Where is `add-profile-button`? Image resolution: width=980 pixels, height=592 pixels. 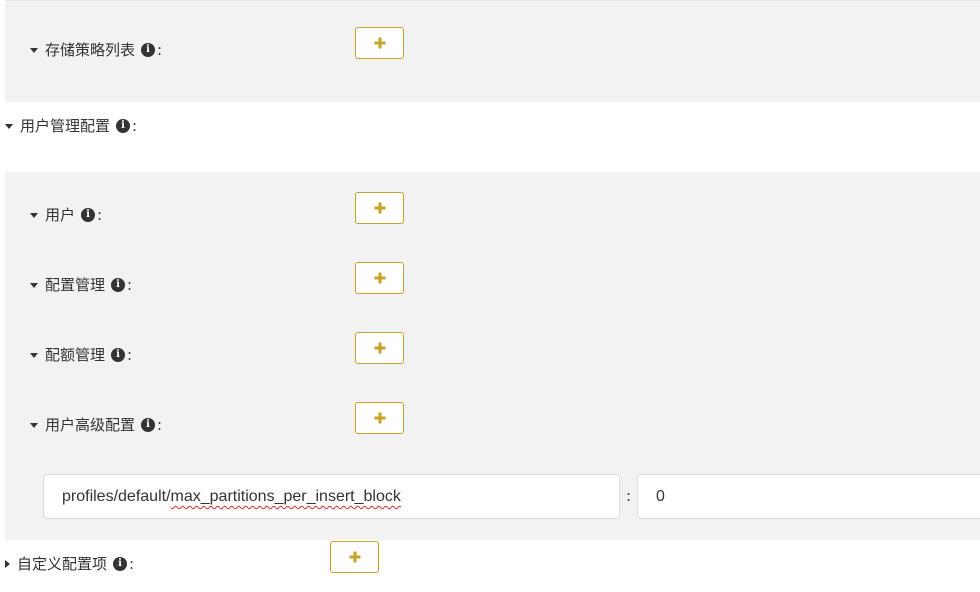
add-profile-button is located at coordinates (379, 278).